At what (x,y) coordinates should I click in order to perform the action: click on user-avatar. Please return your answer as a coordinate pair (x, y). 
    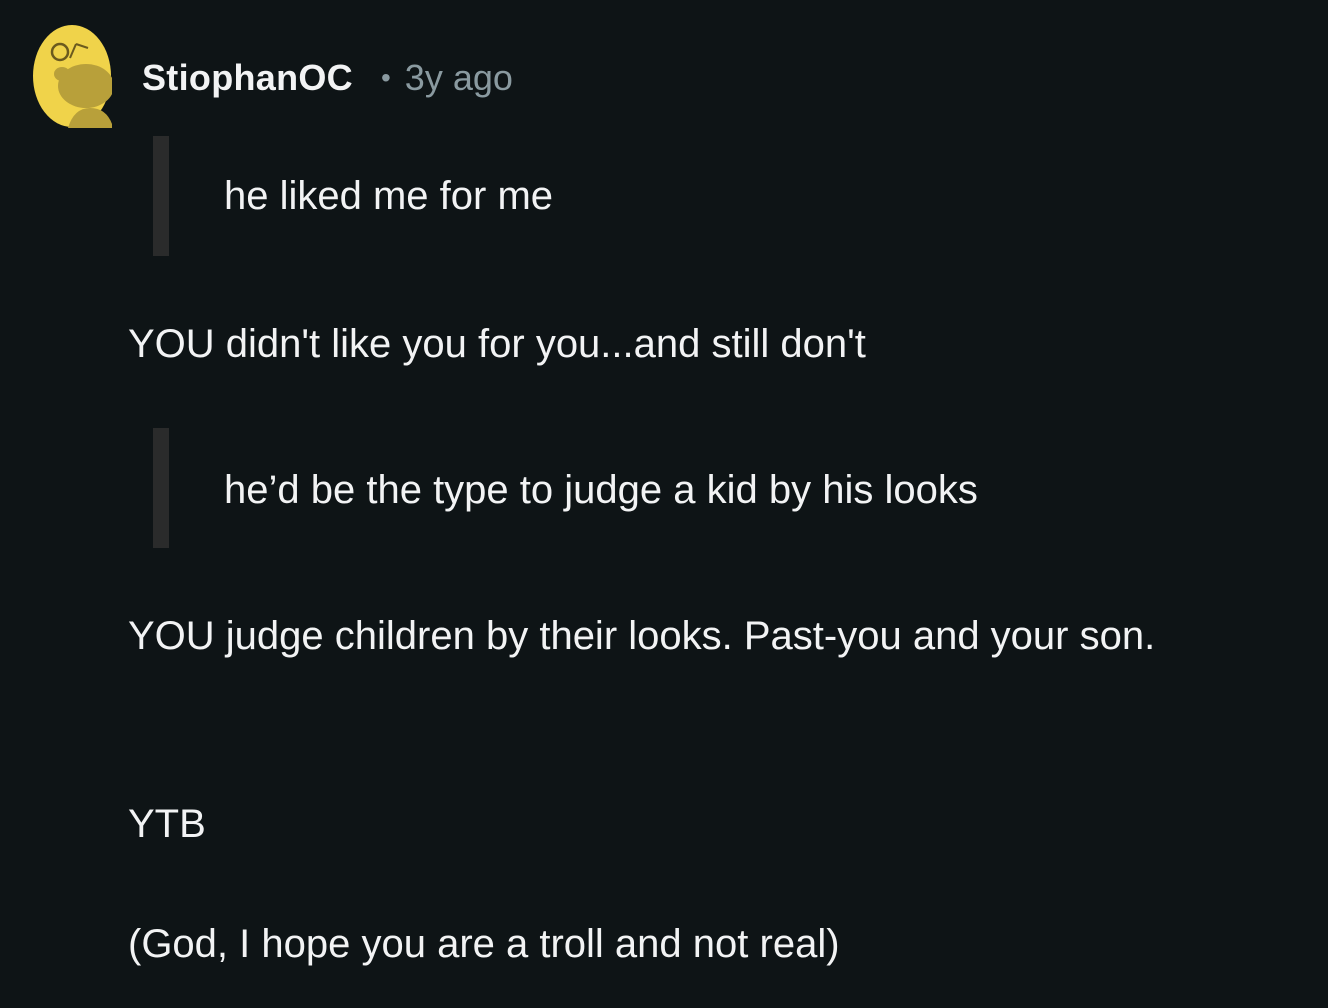
    Looking at the image, I should click on (72, 76).